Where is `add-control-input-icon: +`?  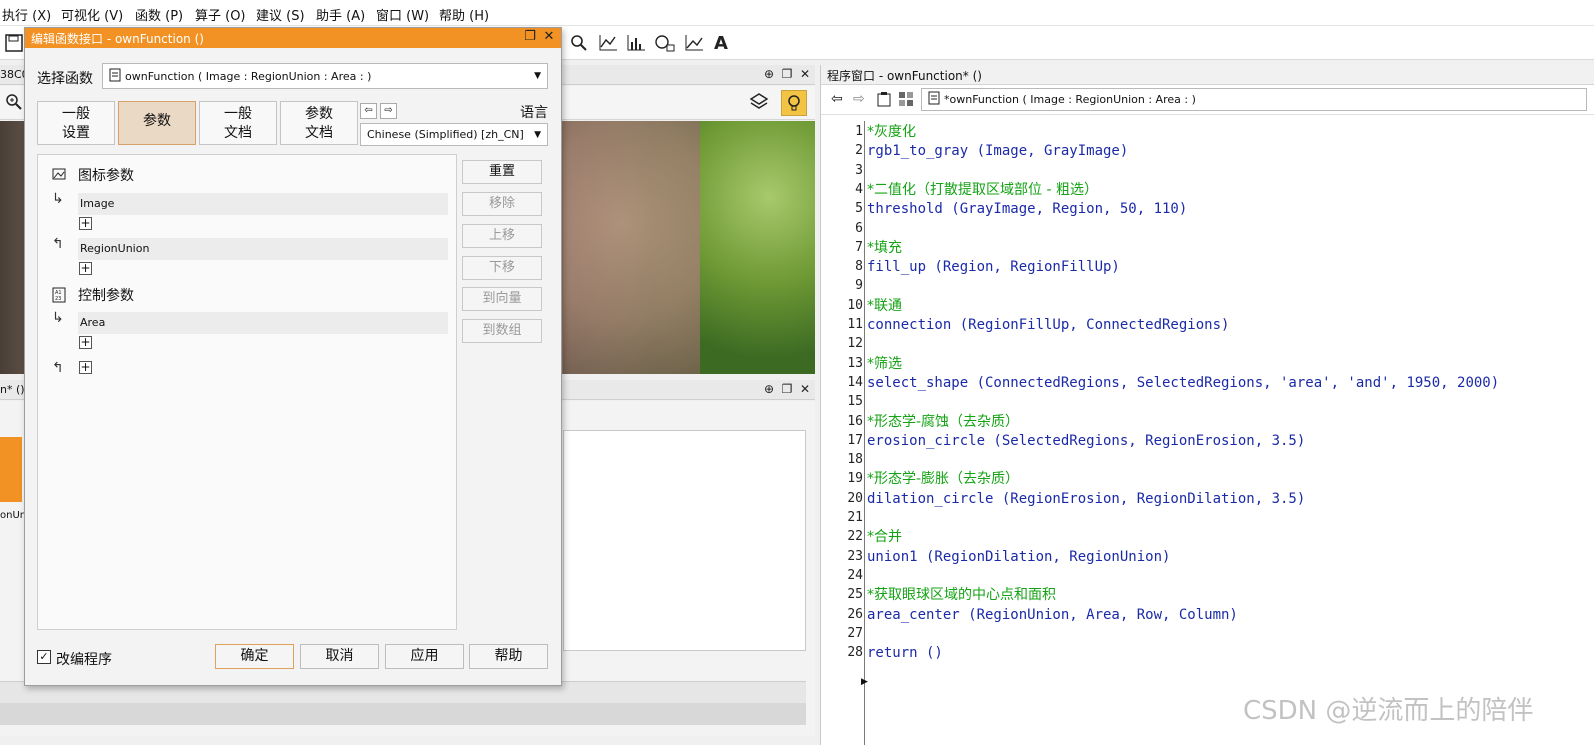 add-control-input-icon: + is located at coordinates (85, 342).